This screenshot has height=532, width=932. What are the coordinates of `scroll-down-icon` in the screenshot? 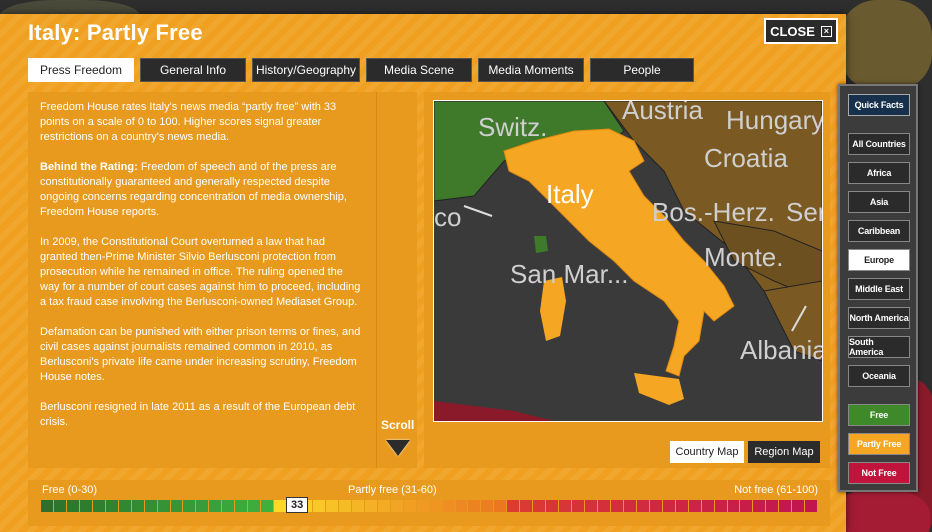 It's located at (398, 448).